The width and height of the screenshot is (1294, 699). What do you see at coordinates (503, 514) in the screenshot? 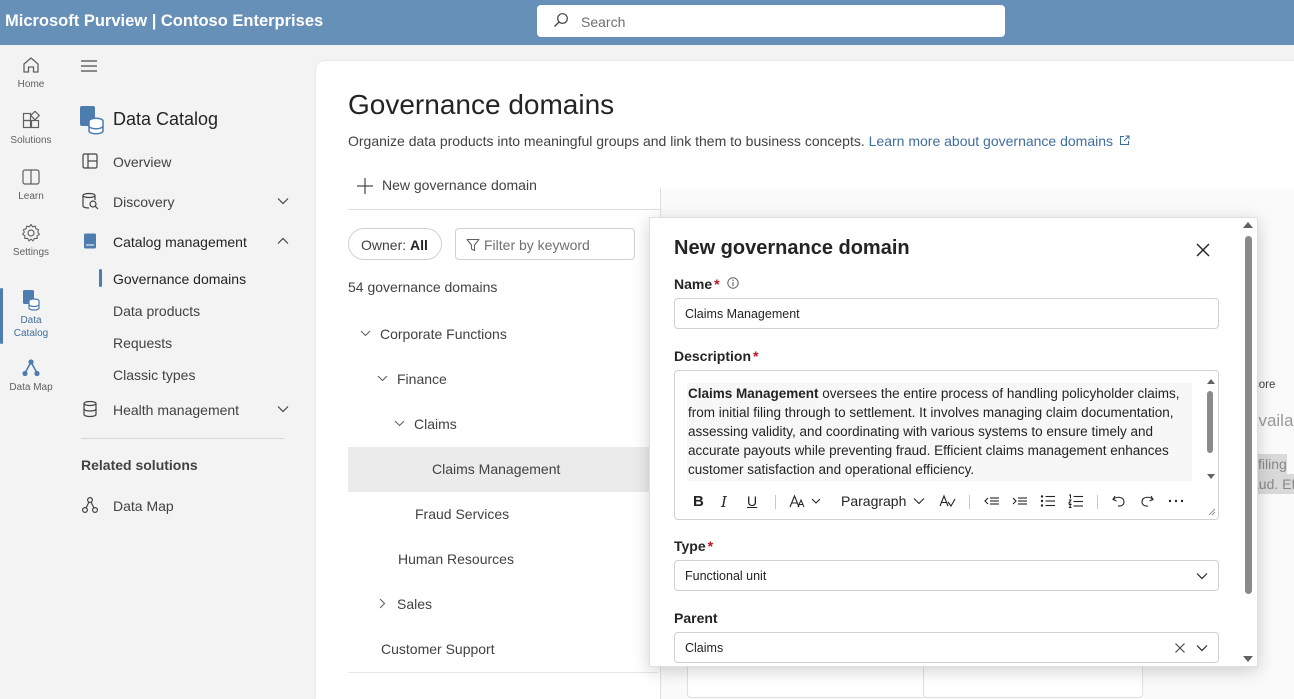
I see `tree-item-fraud-services: Fraud Services` at bounding box center [503, 514].